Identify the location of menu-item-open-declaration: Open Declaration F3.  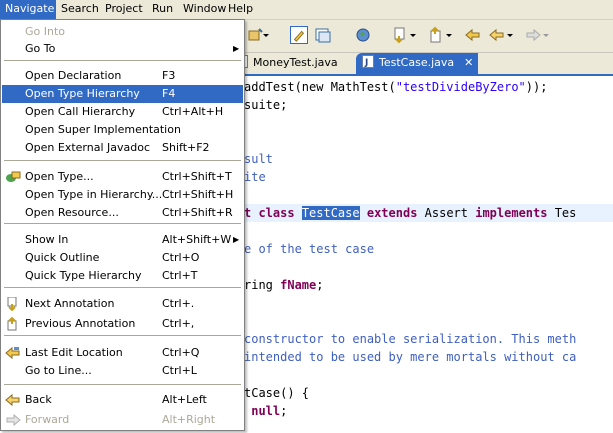
(122, 76).